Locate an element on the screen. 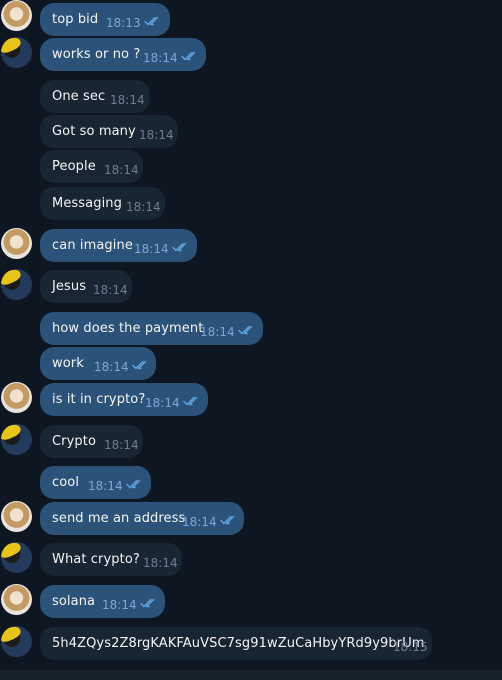  message-text: One sec is located at coordinates (79, 96).